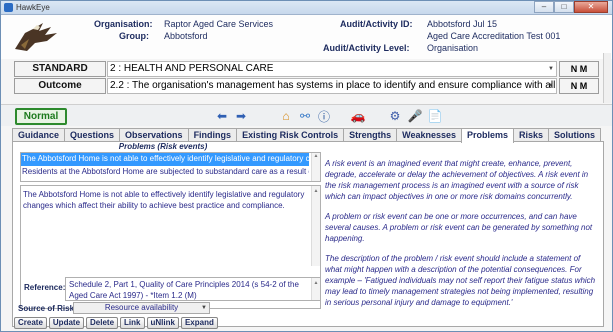  Describe the element at coordinates (575, 135) in the screenshot. I see `tab-solutions: Solutions` at that location.